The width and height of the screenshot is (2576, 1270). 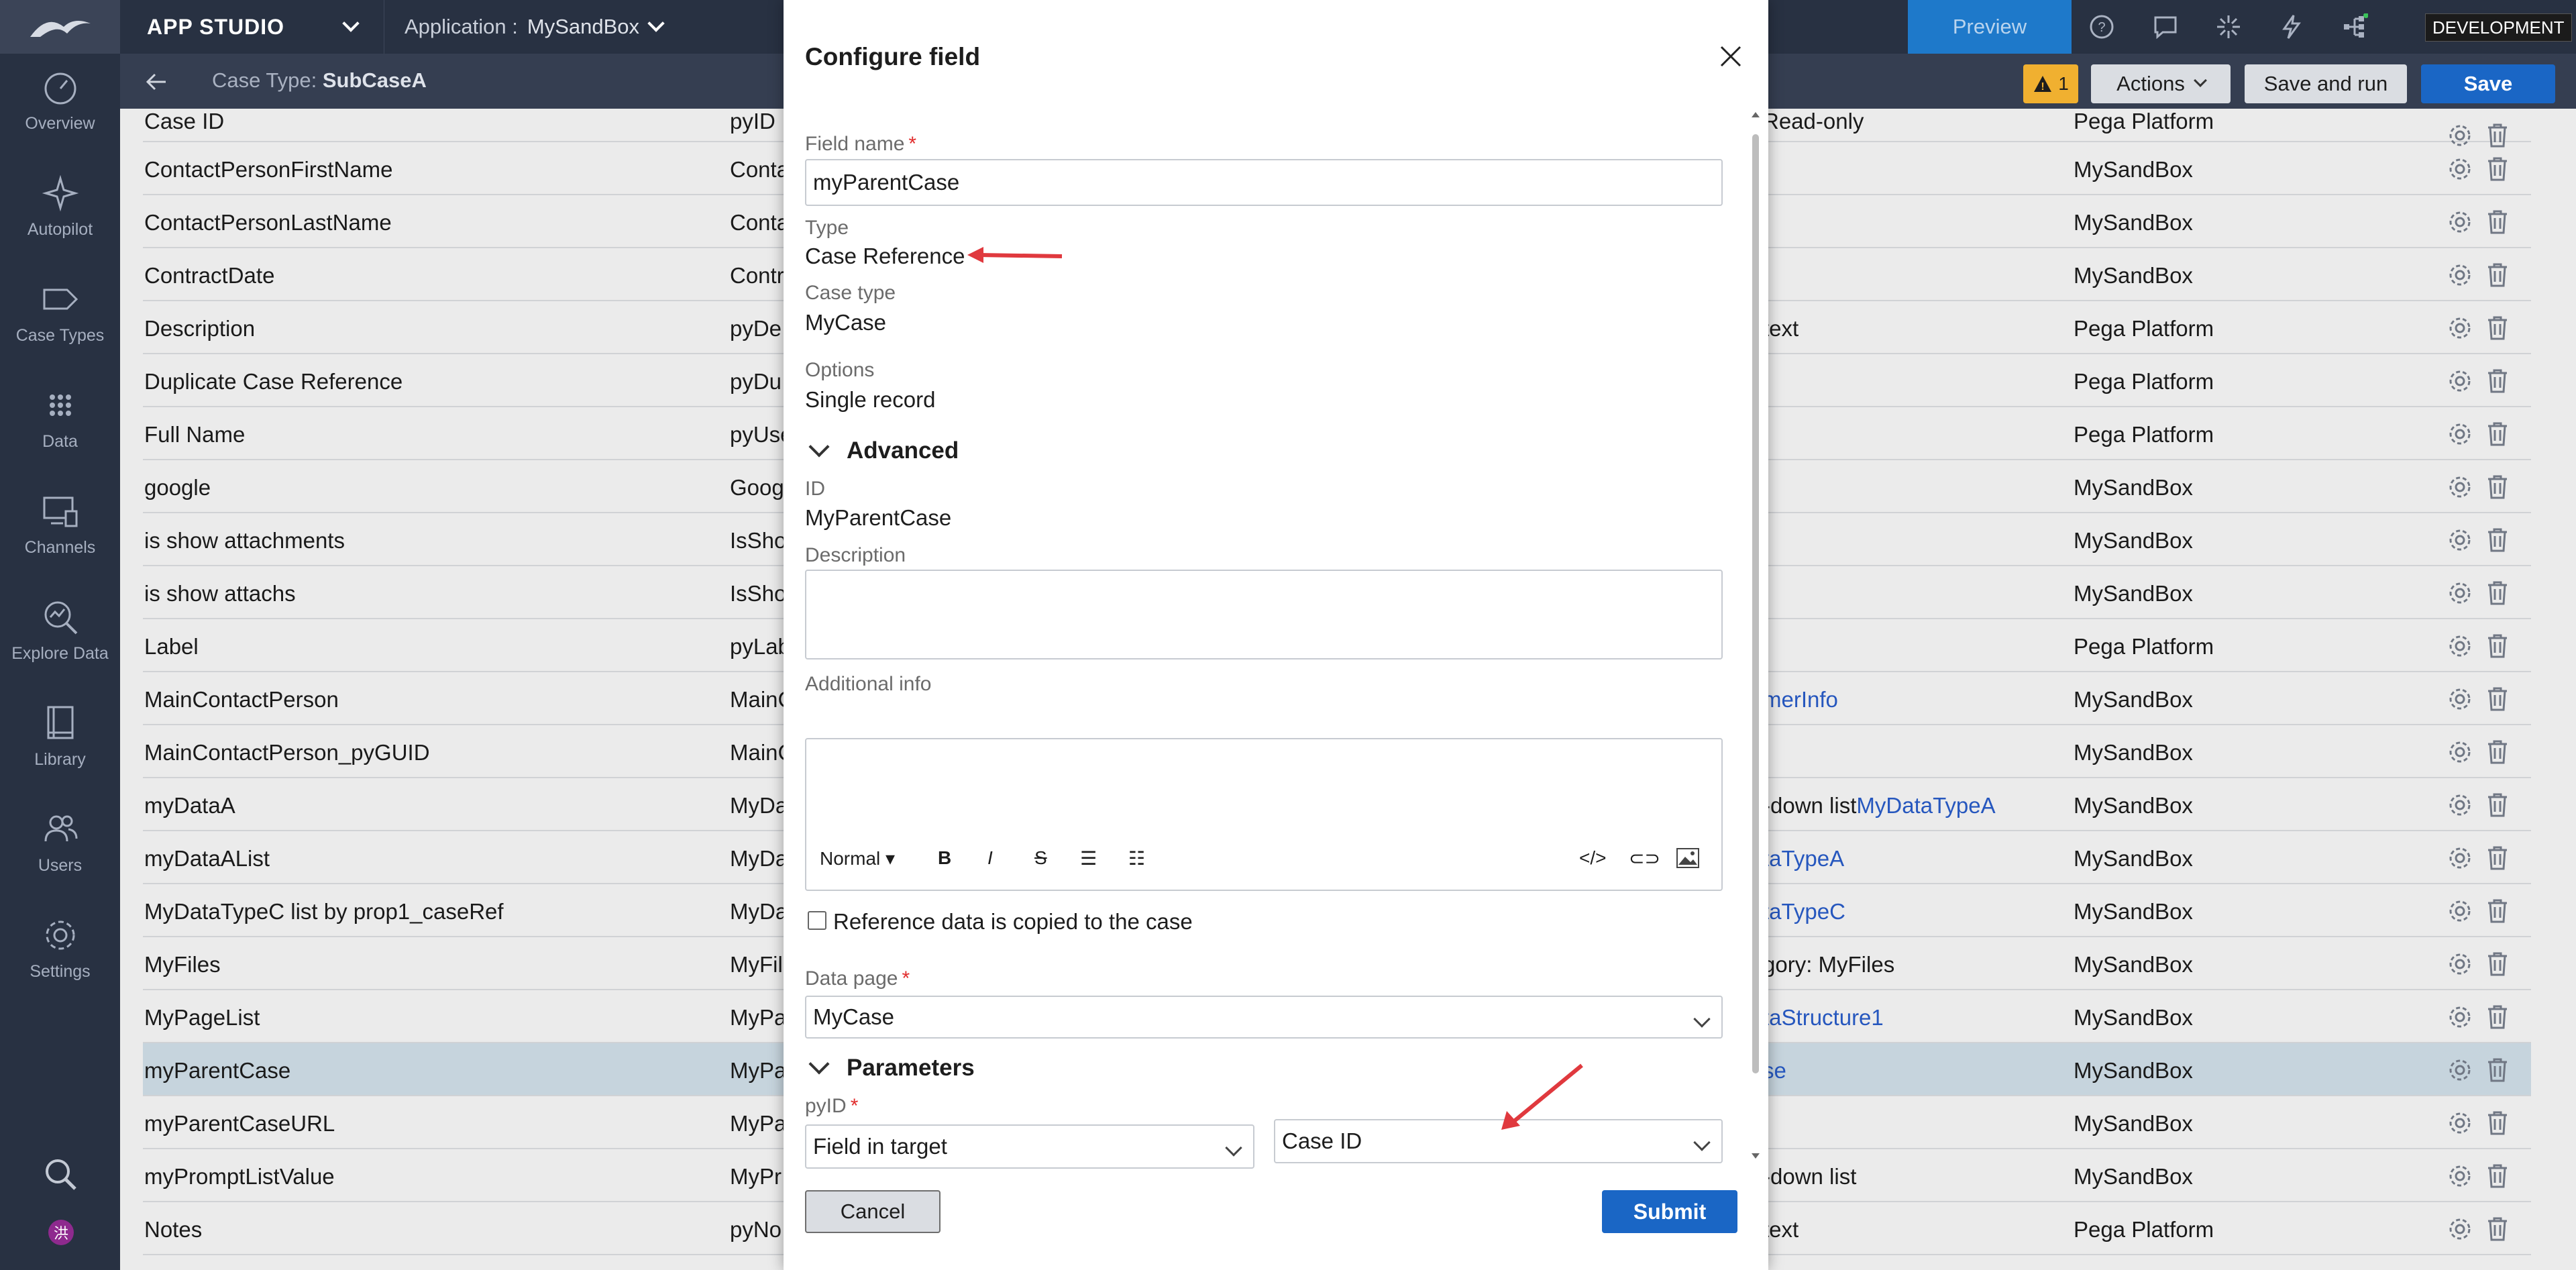 What do you see at coordinates (903, 450) in the screenshot?
I see `advanced-title: Advanced` at bounding box center [903, 450].